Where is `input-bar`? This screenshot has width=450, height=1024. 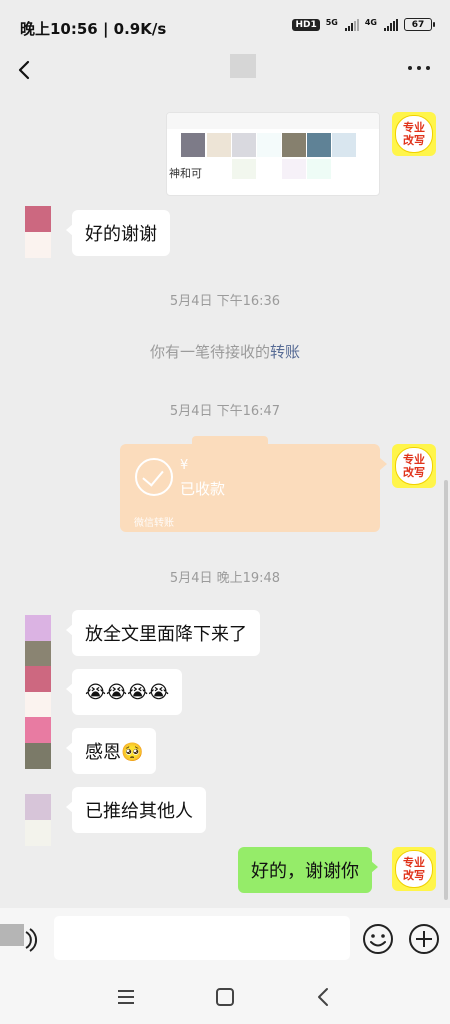
input-bar is located at coordinates (225, 939).